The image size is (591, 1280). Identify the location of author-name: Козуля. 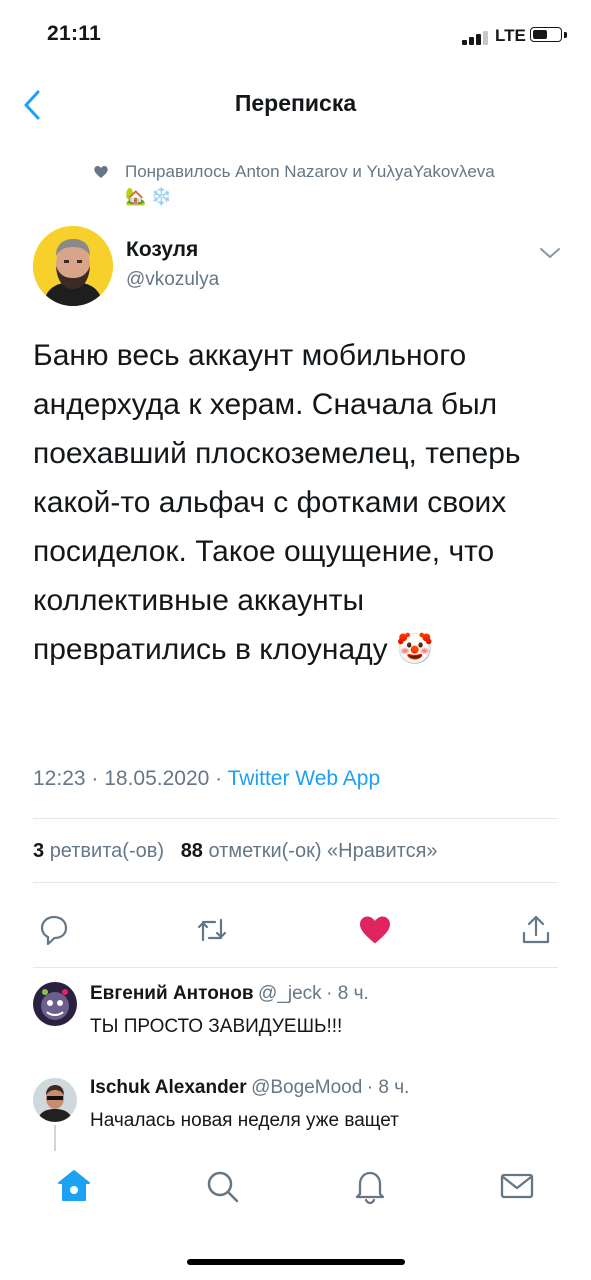
(162, 250).